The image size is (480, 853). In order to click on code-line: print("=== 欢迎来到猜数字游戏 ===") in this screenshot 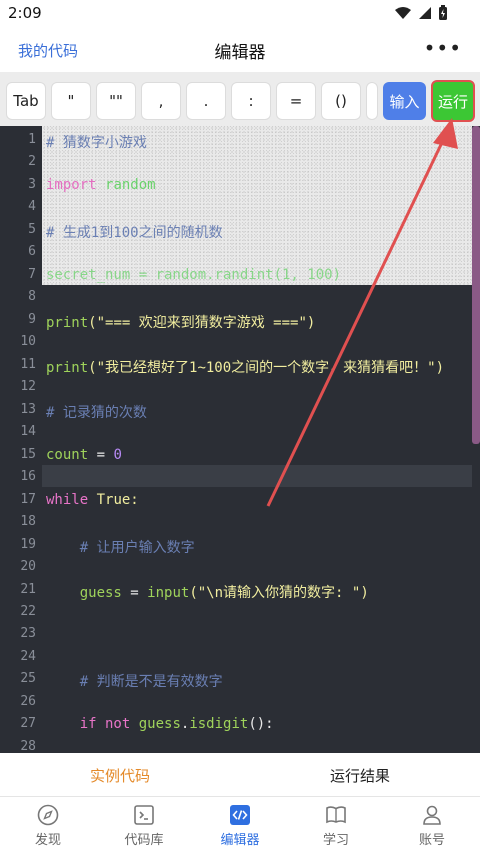, I will do `click(180, 322)`.